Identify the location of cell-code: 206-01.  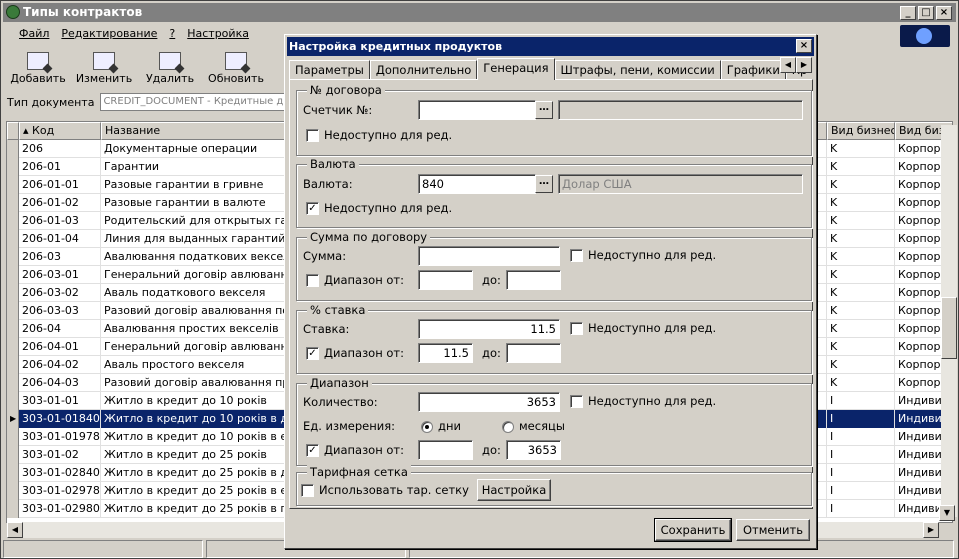
(60, 167).